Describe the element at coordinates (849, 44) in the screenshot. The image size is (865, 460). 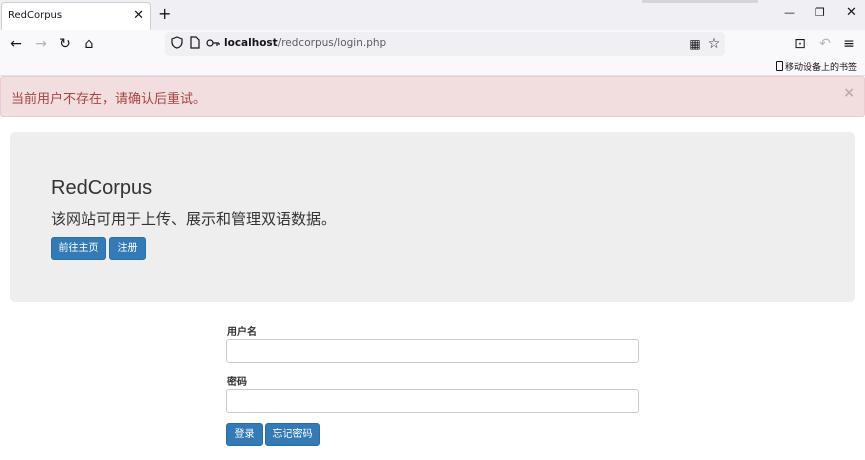
I see `menu-icon: ≡` at that location.